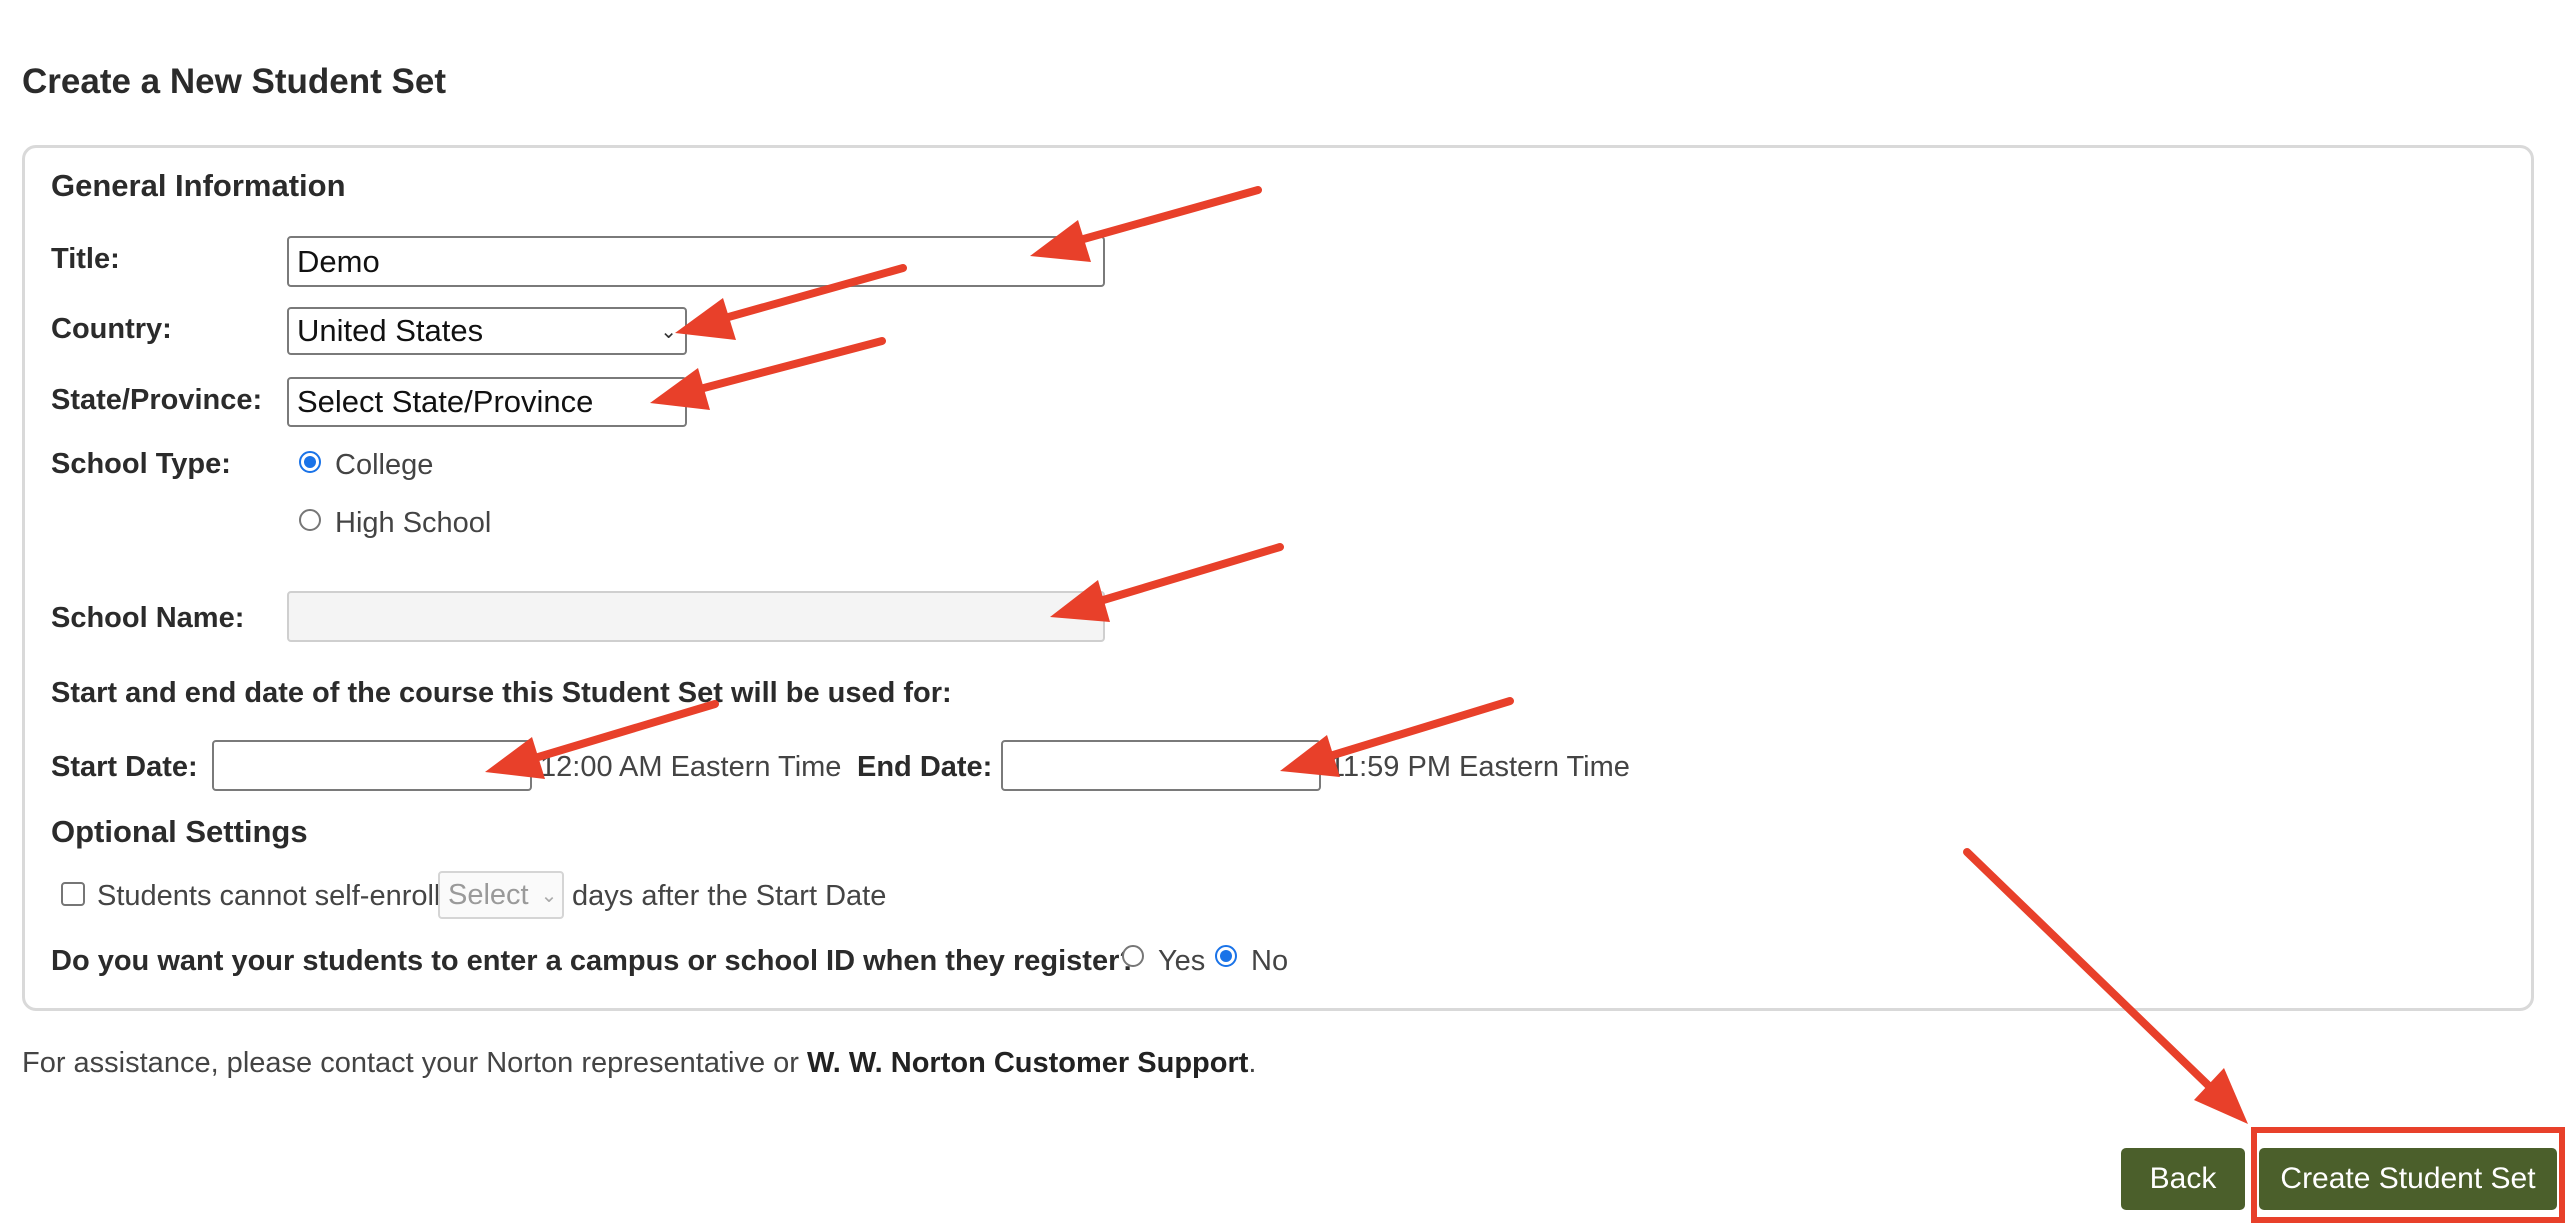  I want to click on title-input-value: Demo, so click(338, 261).